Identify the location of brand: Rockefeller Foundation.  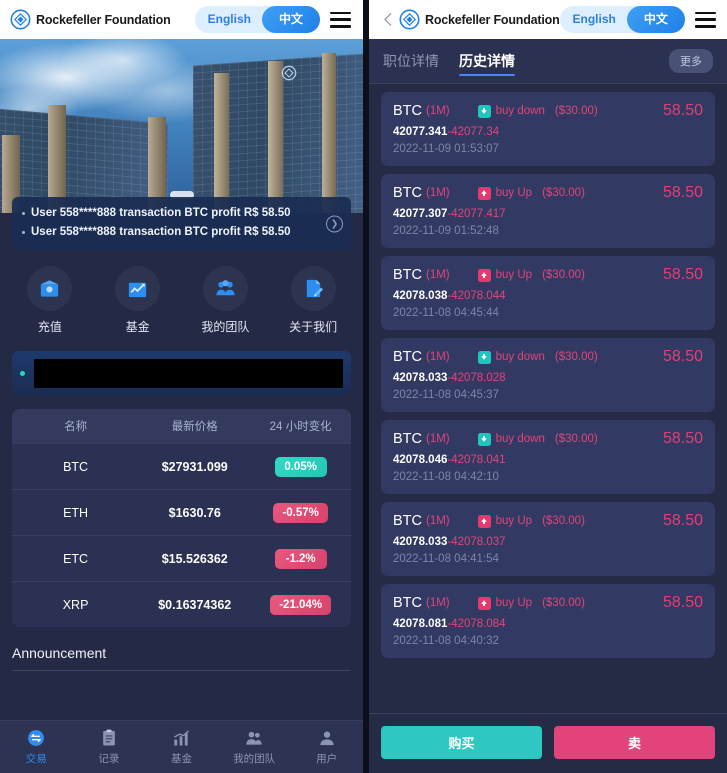
(90, 19).